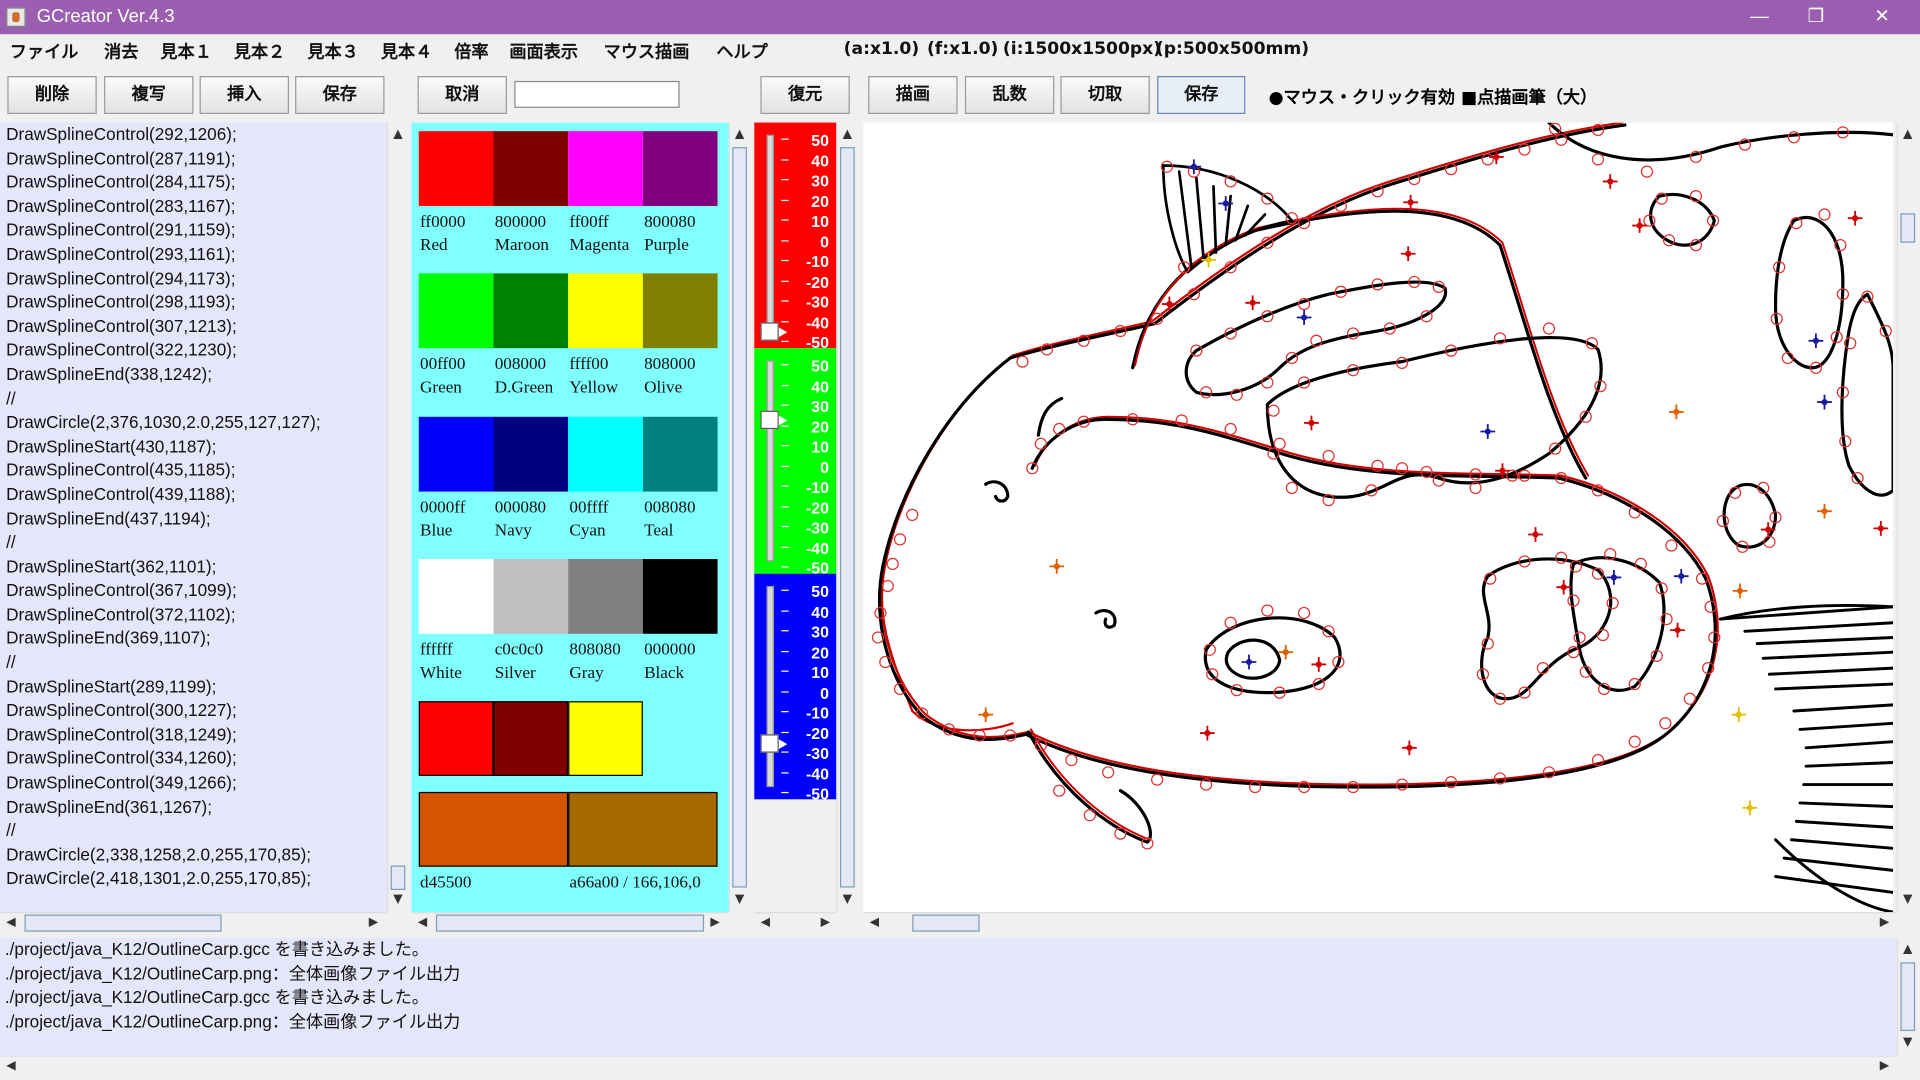 Image resolution: width=1920 pixels, height=1080 pixels. What do you see at coordinates (680, 168) in the screenshot?
I see `color-swatch-purple` at bounding box center [680, 168].